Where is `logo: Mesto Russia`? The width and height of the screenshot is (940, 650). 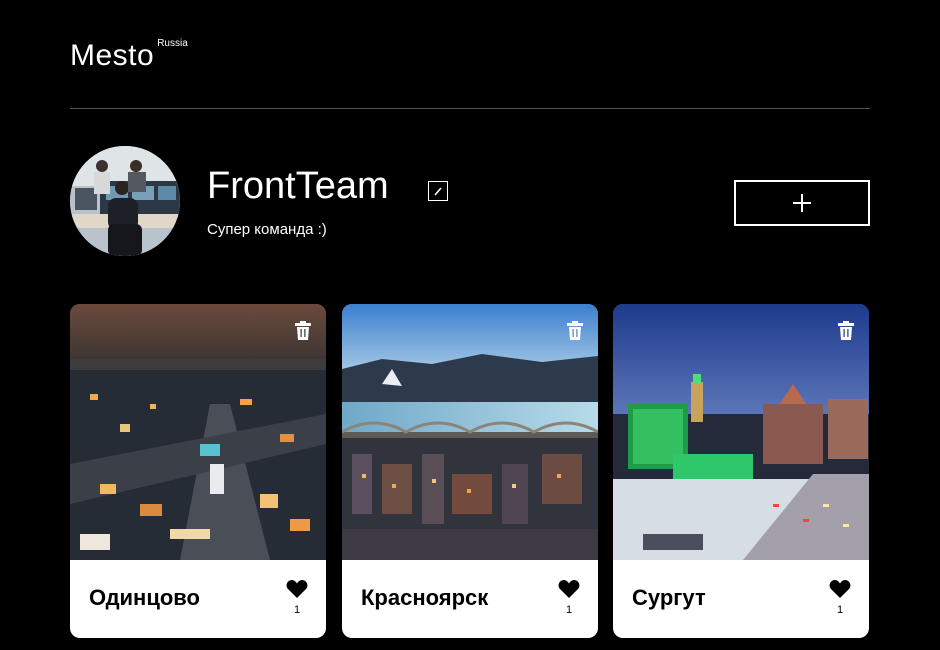
logo: Mesto Russia is located at coordinates (129, 56).